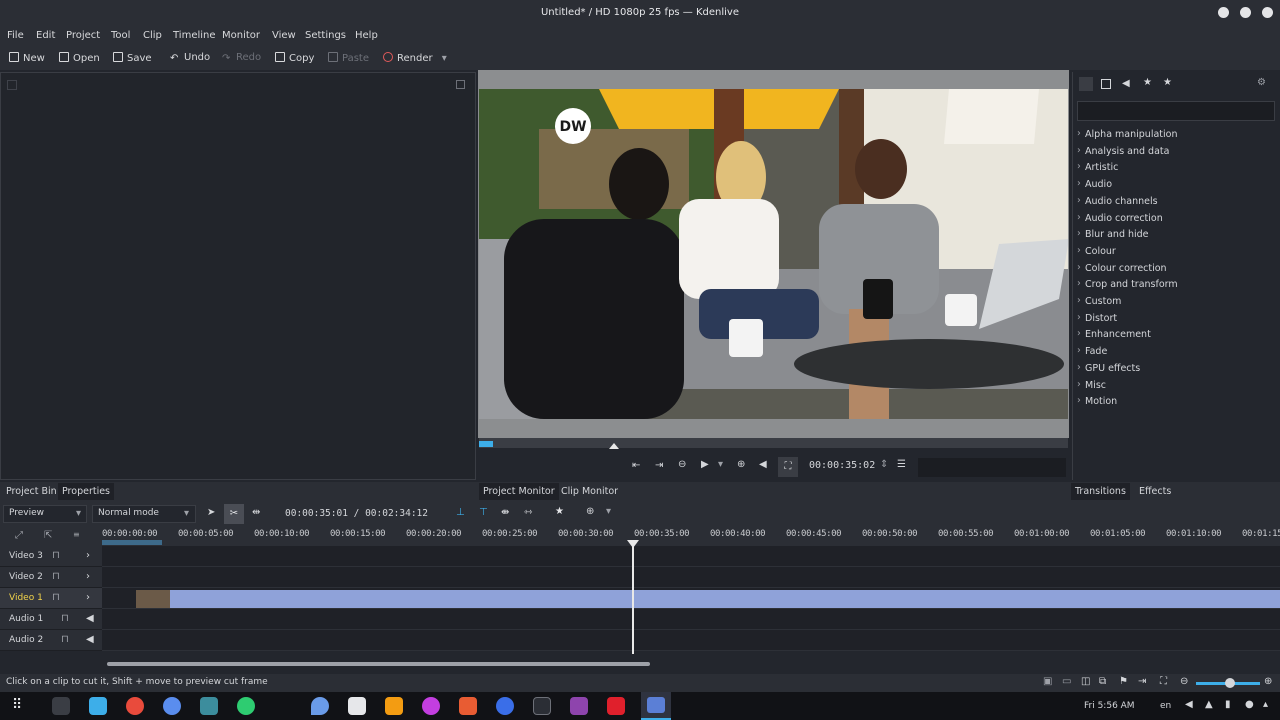  What do you see at coordinates (76, 534) in the screenshot?
I see `track-settings-icon: ≡` at bounding box center [76, 534].